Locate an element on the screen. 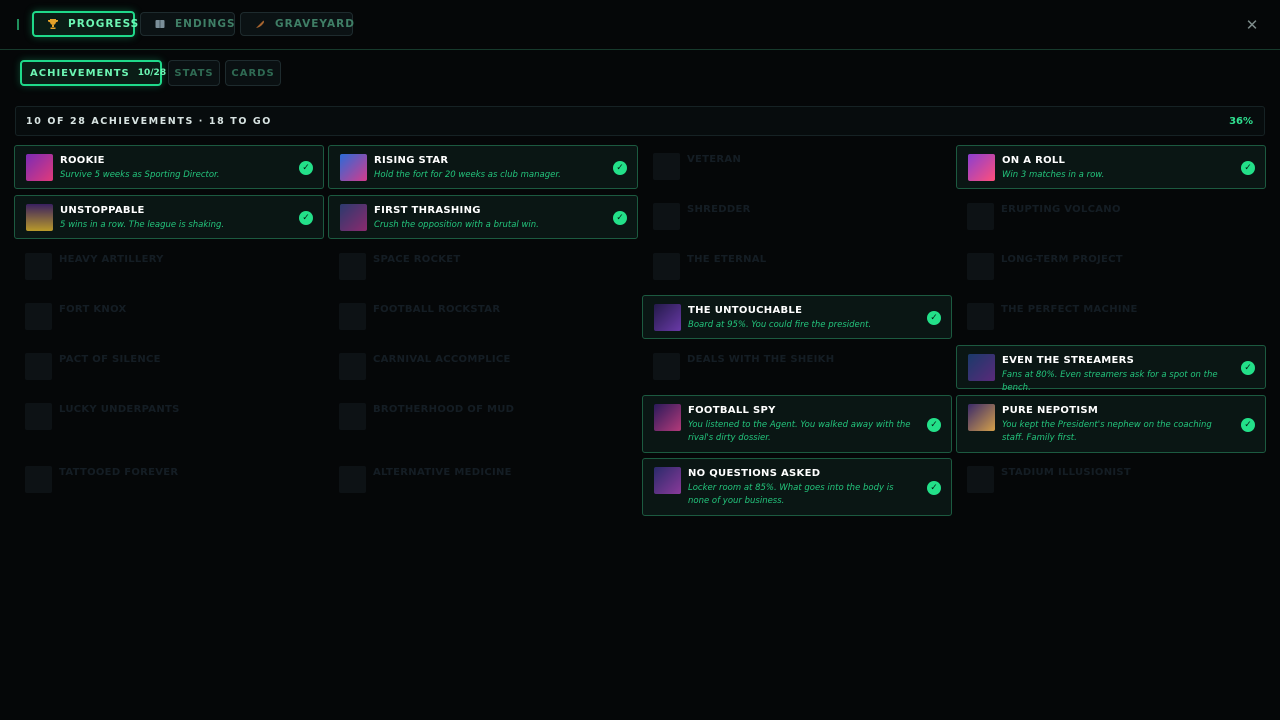 The width and height of the screenshot is (1280, 720). achievement-title: ALTERNATIVE MEDICINE is located at coordinates (442, 472).